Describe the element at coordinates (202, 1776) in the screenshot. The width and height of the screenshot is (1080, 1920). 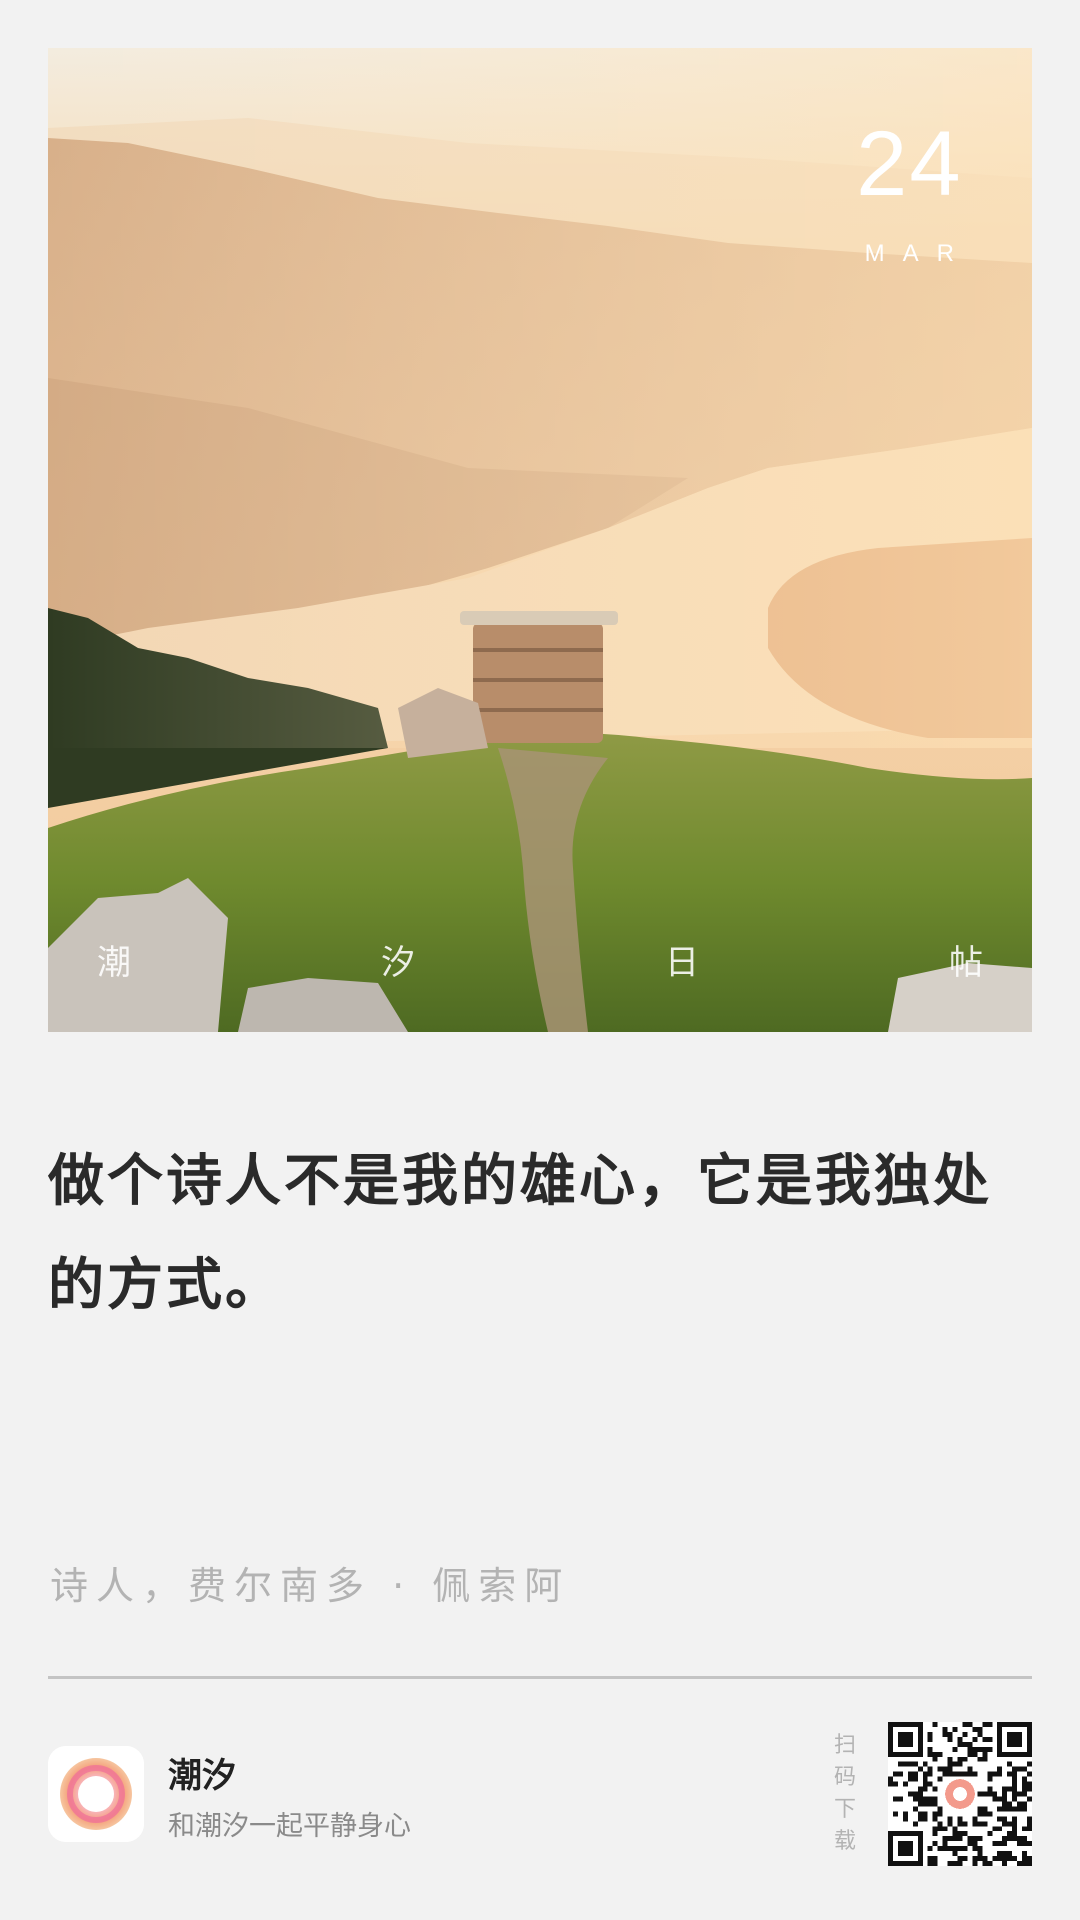
I see `app-name: 潮汐` at that location.